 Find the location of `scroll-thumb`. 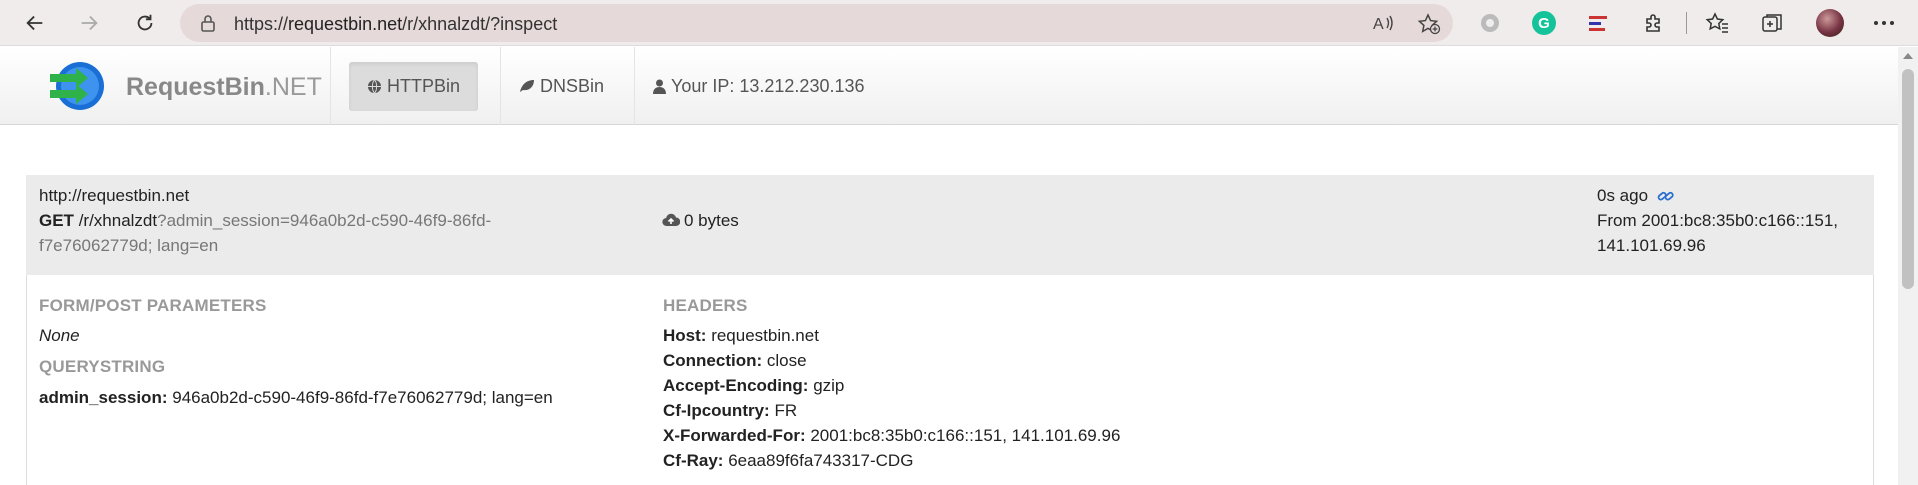

scroll-thumb is located at coordinates (1908, 179).